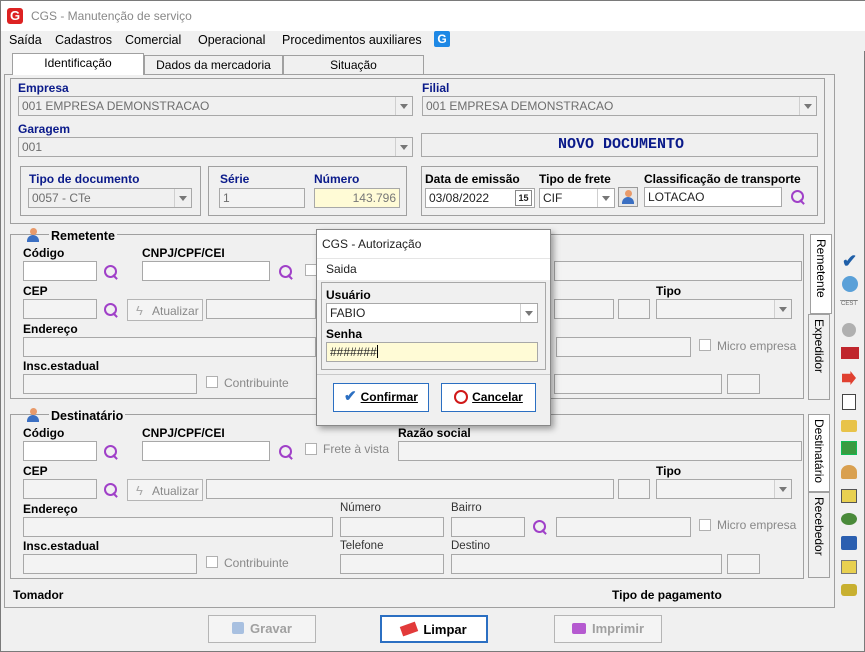  Describe the element at coordinates (442, 39) in the screenshot. I see `g-app-icon: G` at that location.